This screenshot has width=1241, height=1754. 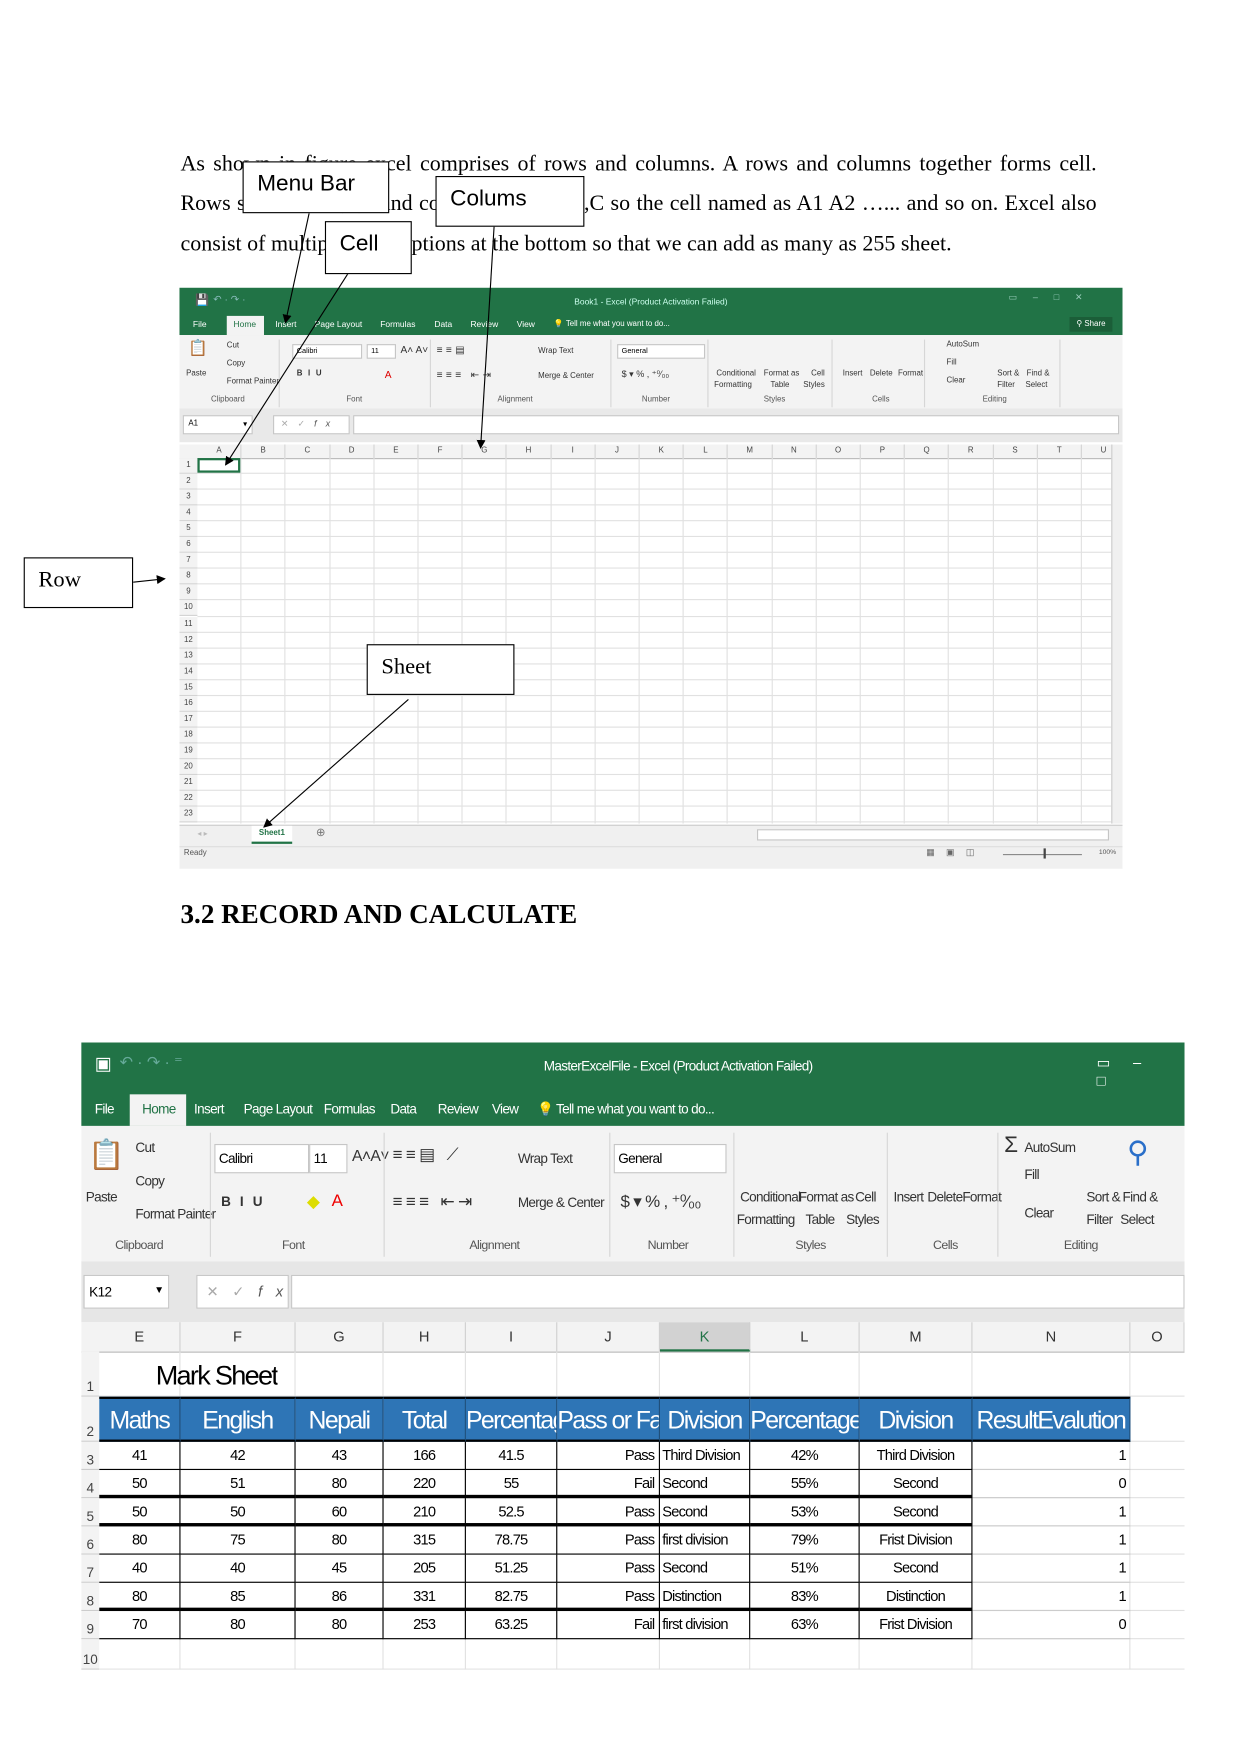 I want to click on column-header-H: H, so click(x=425, y=1337).